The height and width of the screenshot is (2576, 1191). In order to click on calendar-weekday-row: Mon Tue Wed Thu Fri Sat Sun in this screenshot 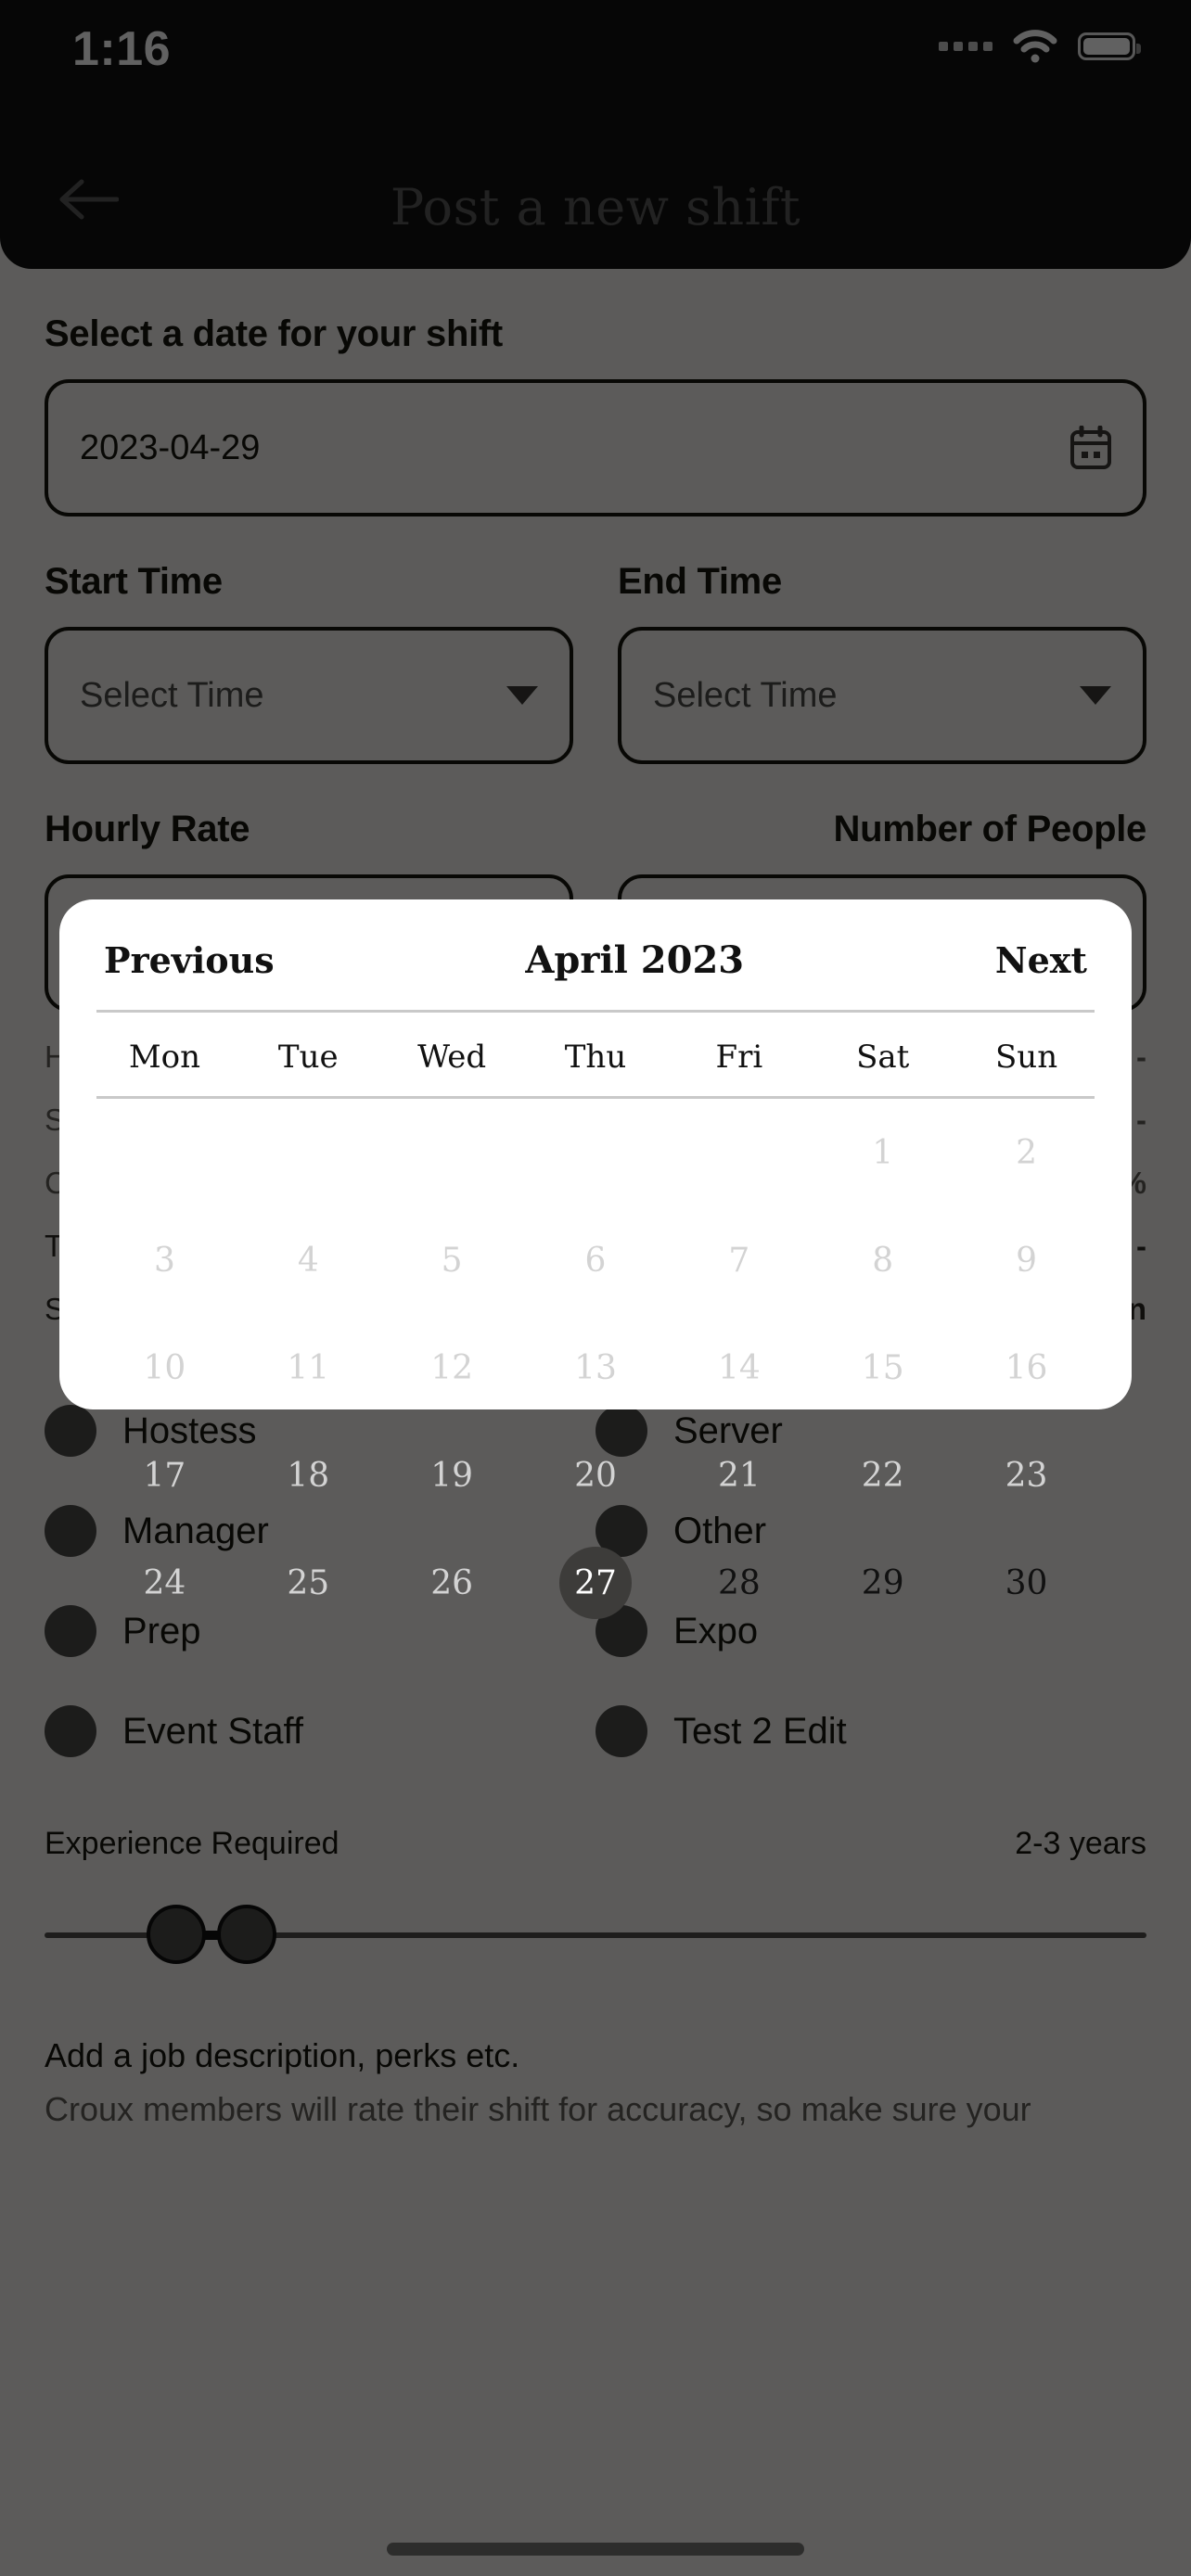, I will do `click(595, 1055)`.